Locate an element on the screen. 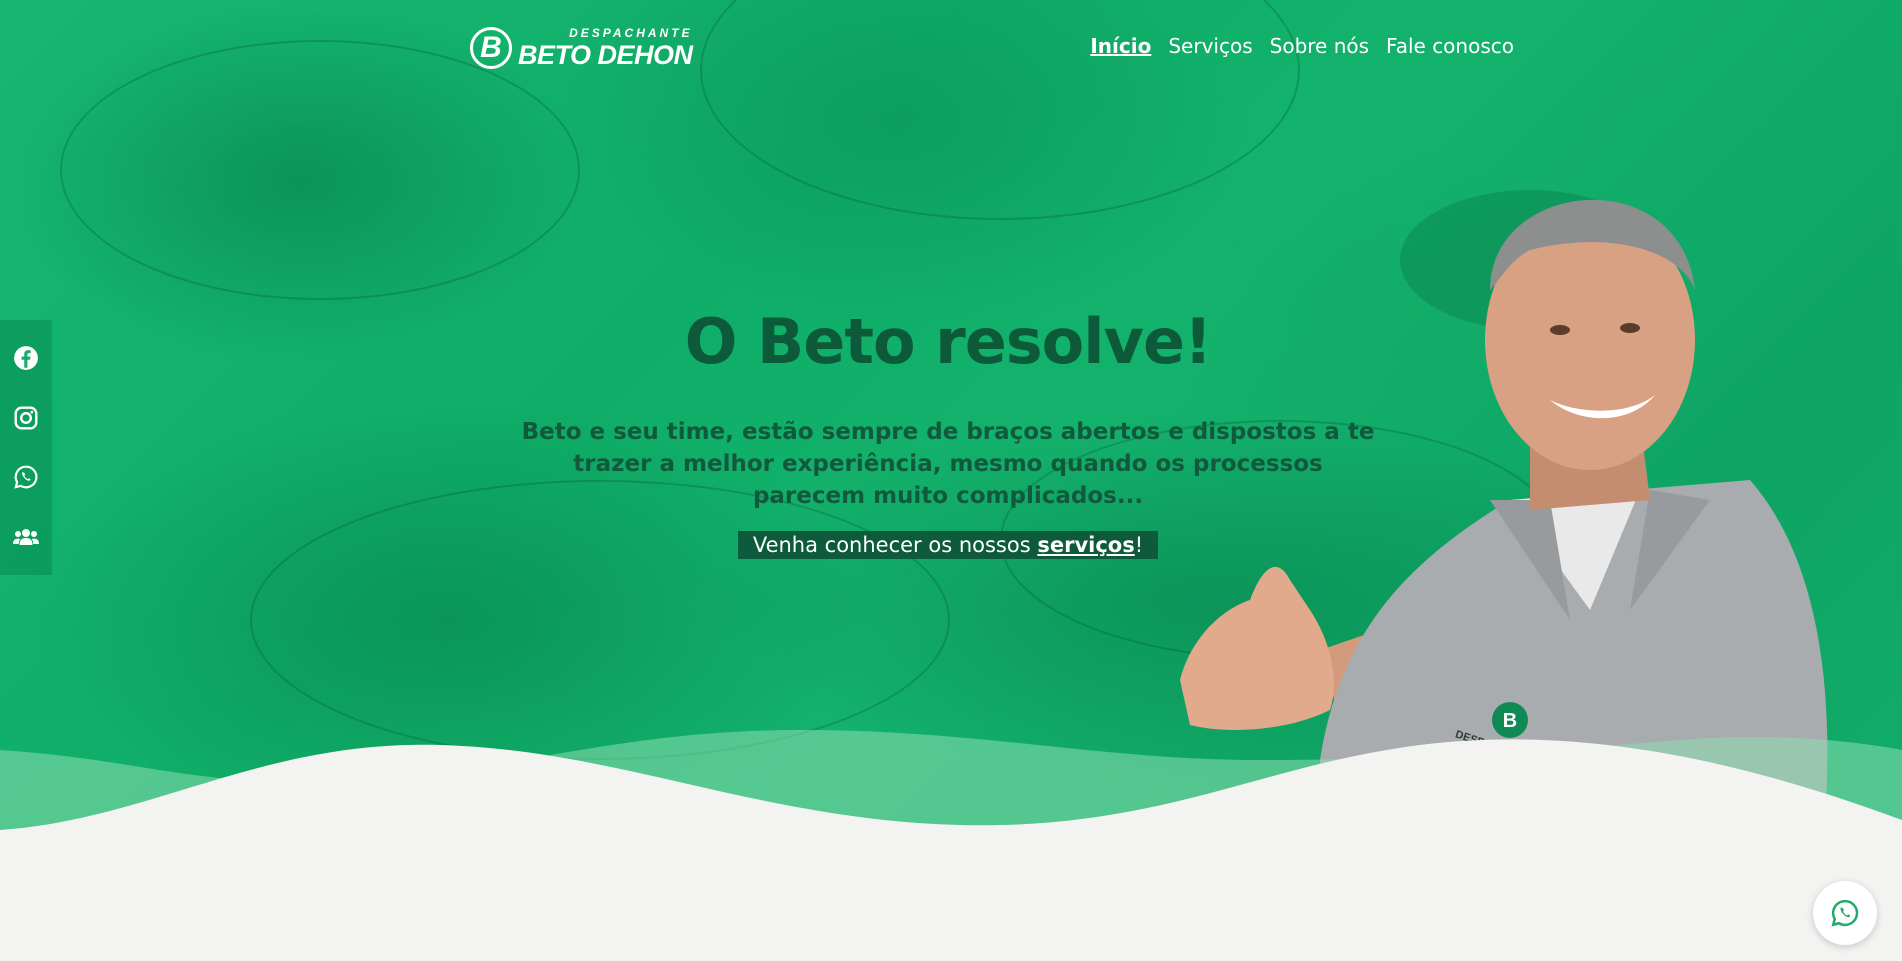 This screenshot has height=961, width=1902. instagram-icon is located at coordinates (26, 418).